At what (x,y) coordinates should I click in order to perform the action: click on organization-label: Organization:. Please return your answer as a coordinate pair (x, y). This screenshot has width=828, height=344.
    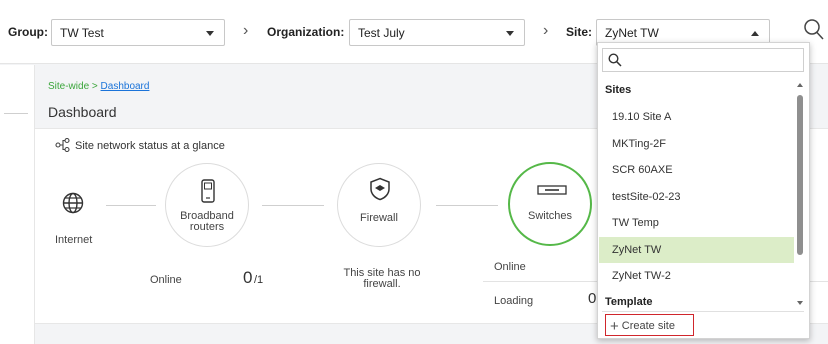
    Looking at the image, I should click on (306, 32).